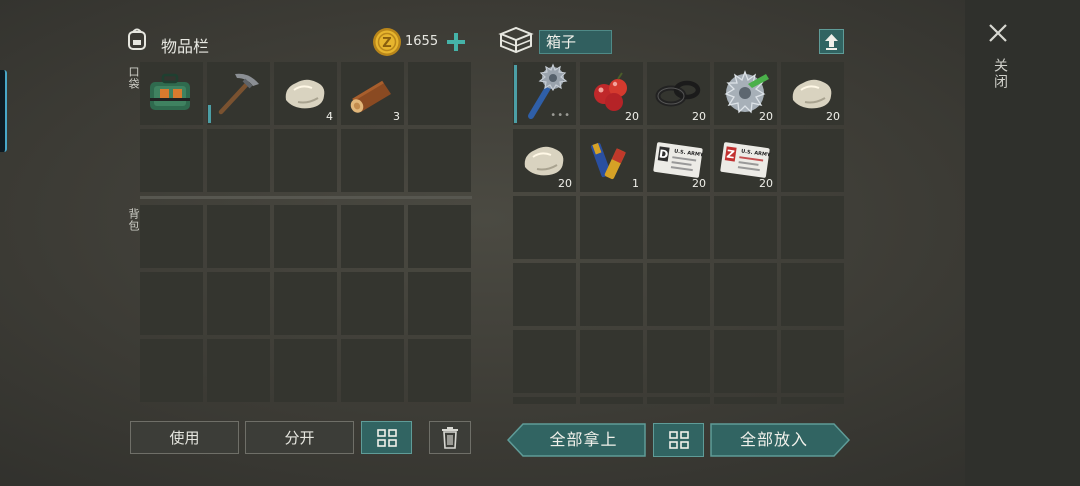  Describe the element at coordinates (305, 93) in the screenshot. I see `pocket-slot: 4` at that location.